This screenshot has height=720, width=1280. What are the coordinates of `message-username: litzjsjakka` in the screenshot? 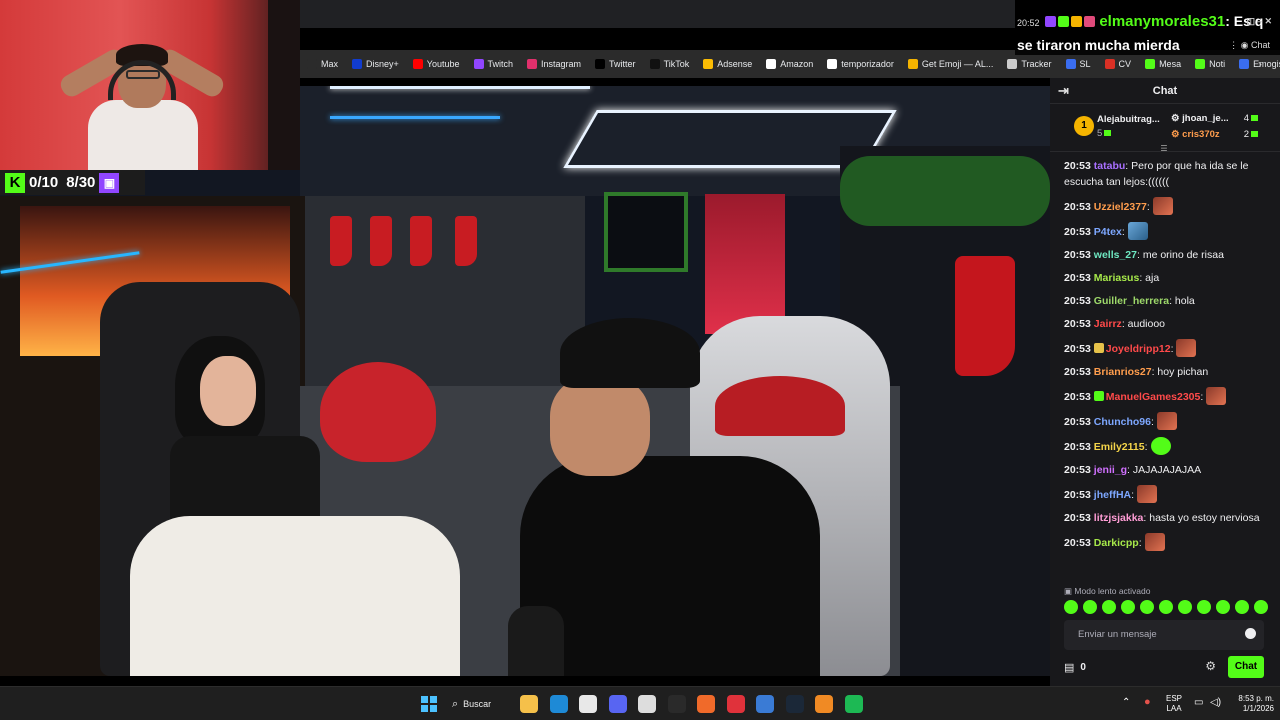 It's located at (1119, 518).